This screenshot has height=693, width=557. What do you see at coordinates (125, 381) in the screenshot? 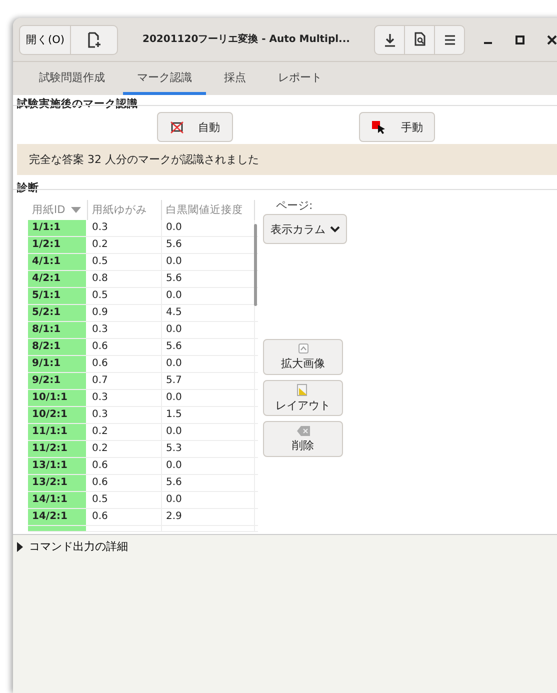
I see `table-cell: 0.7` at bounding box center [125, 381].